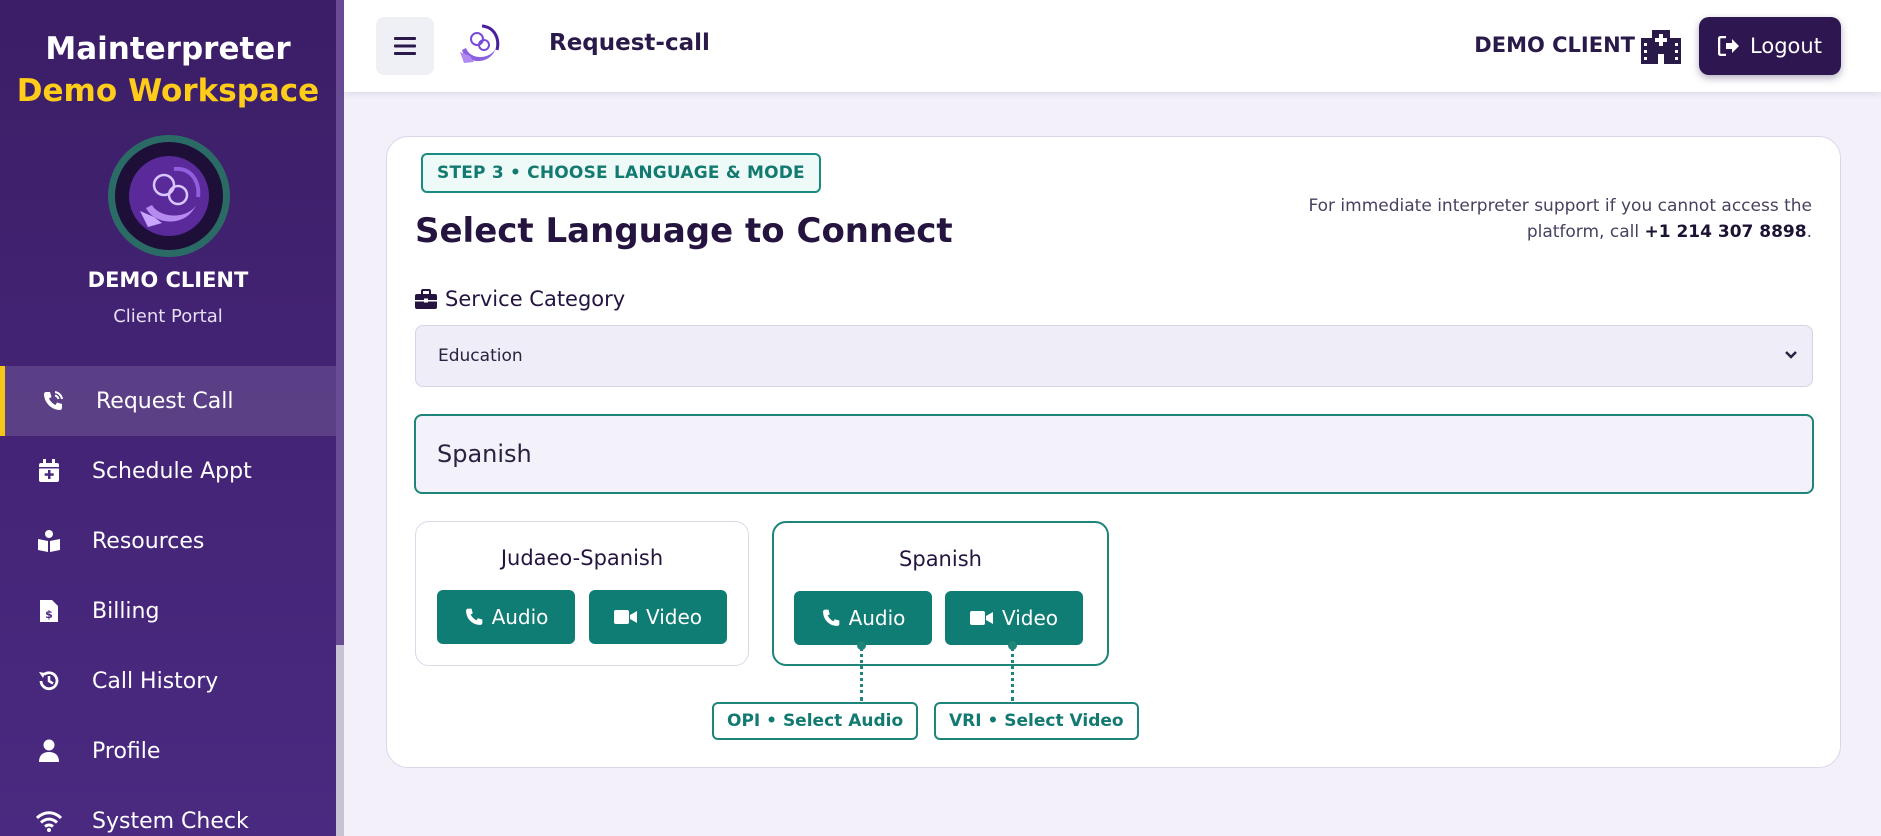  Describe the element at coordinates (582, 558) in the screenshot. I see `language-name: Judaeo-Spanish` at that location.